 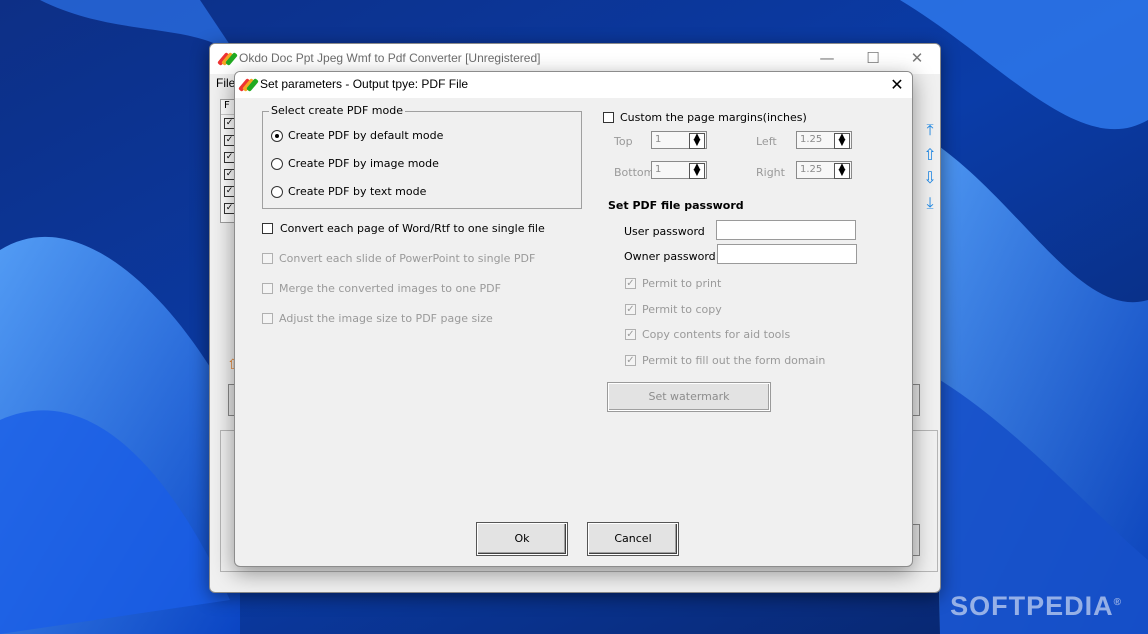 What do you see at coordinates (787, 254) in the screenshot?
I see `owner-password-input` at bounding box center [787, 254].